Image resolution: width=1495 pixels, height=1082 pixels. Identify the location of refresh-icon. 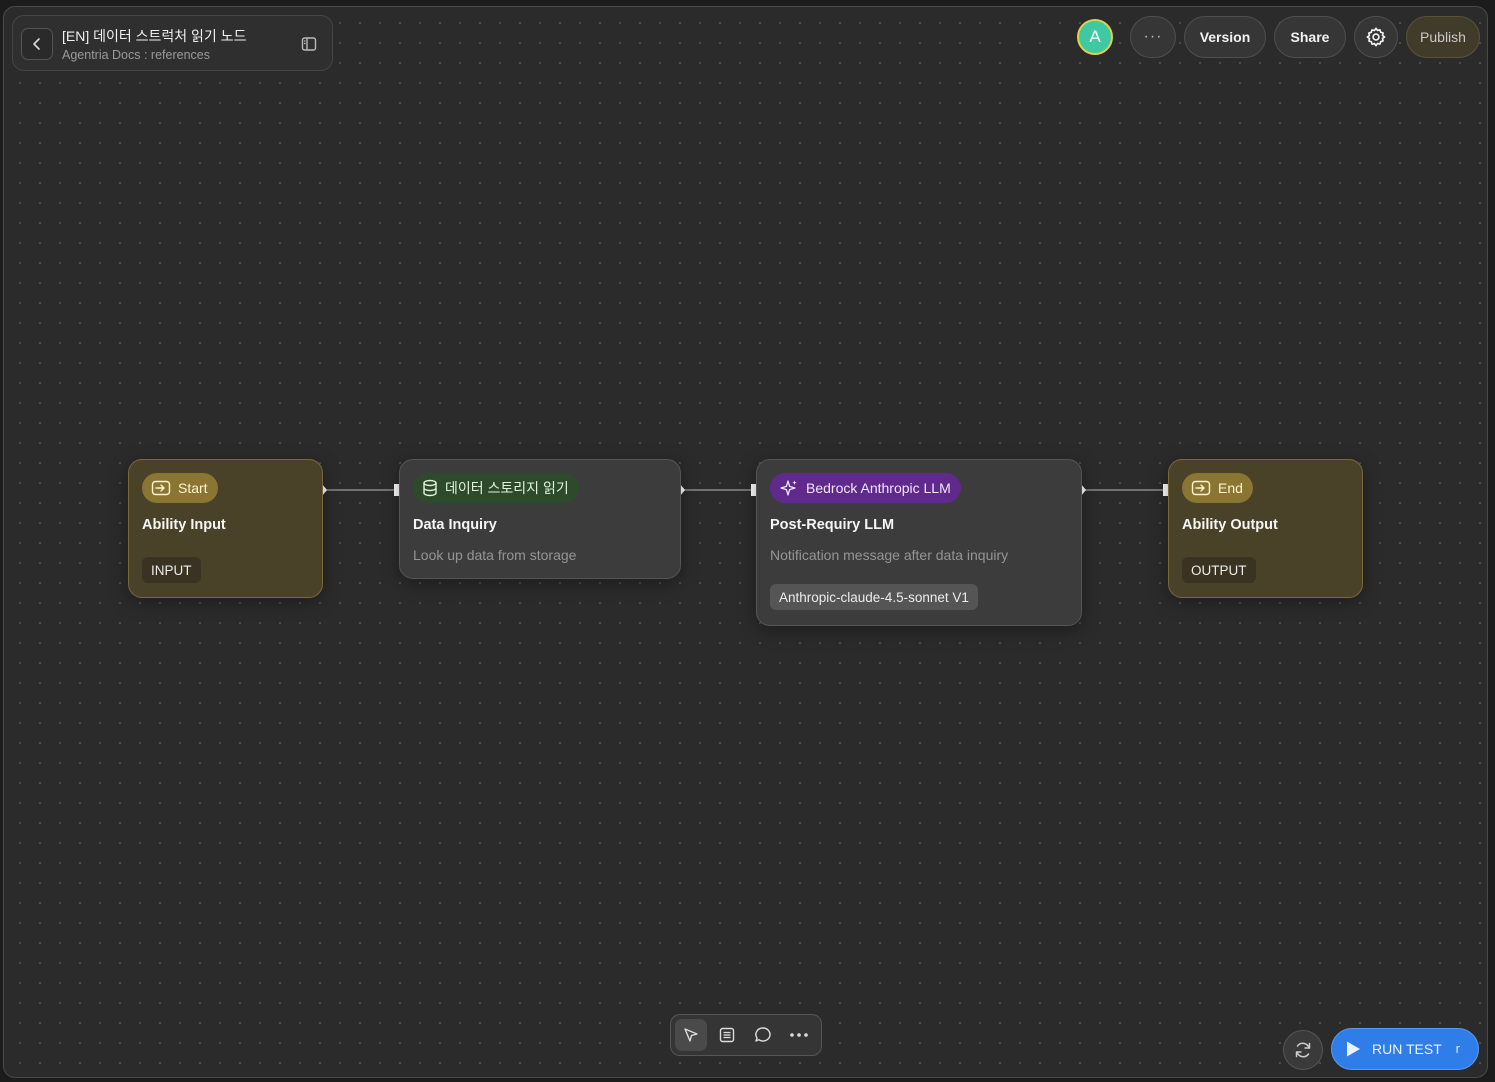
(1303, 1050).